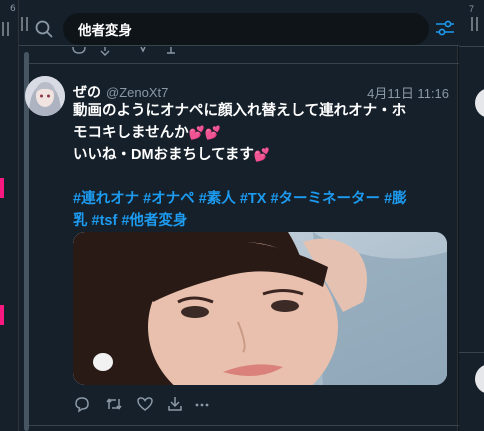 This screenshot has height=431, width=484. I want to click on hashtag-link: #ターミネーター, so click(325, 199).